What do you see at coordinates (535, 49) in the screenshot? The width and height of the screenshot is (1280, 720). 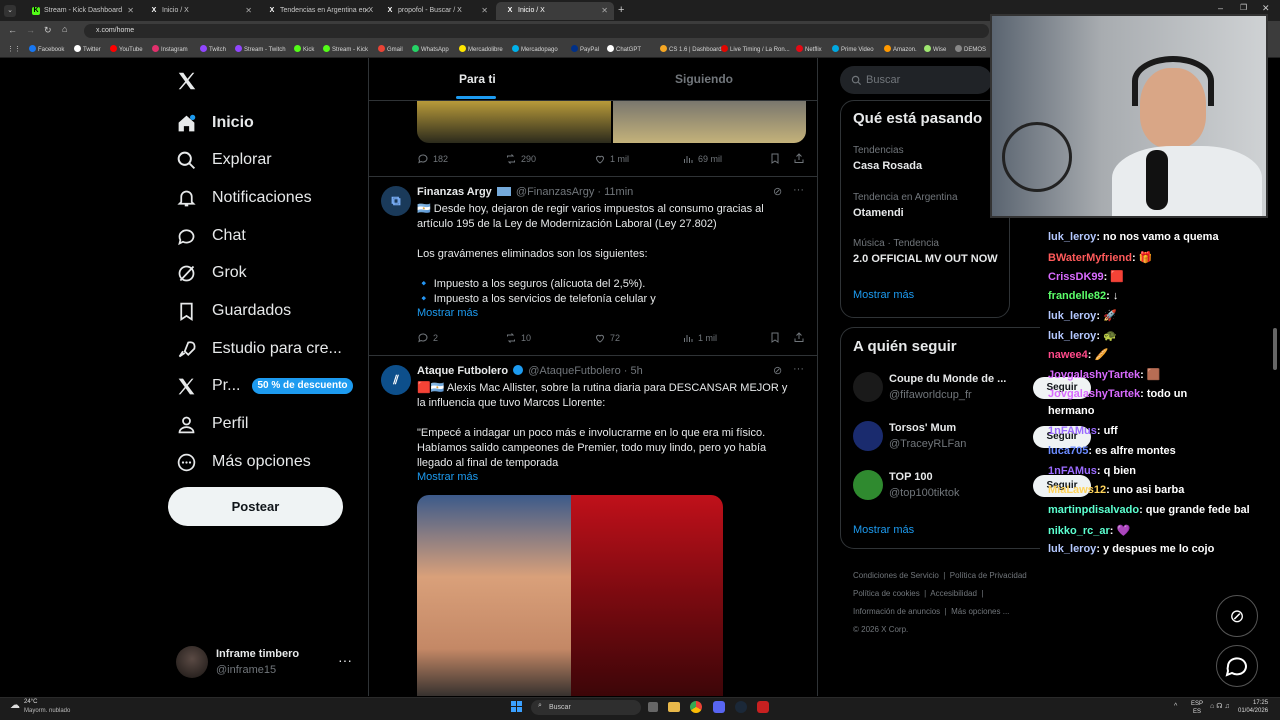 I see `bookmark-item: Mercadopago` at bounding box center [535, 49].